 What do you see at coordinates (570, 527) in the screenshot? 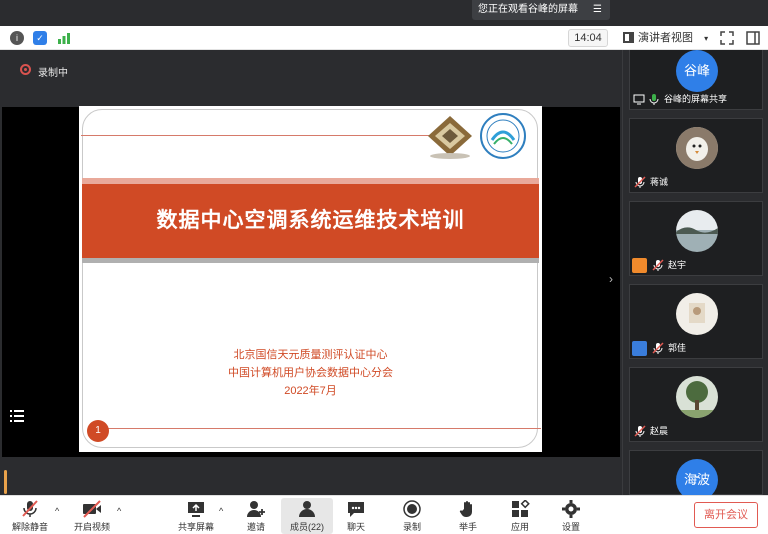
I see `settings-label: 设置` at bounding box center [570, 527].